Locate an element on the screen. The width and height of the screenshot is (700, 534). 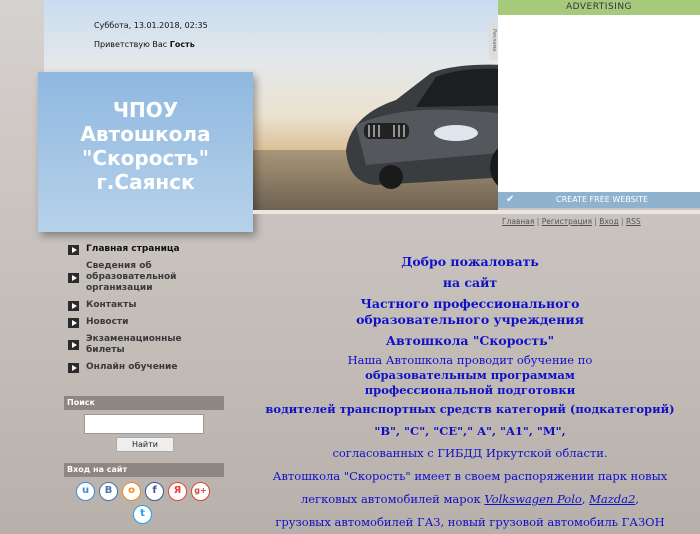
search-button: Найти is located at coordinates (145, 444).